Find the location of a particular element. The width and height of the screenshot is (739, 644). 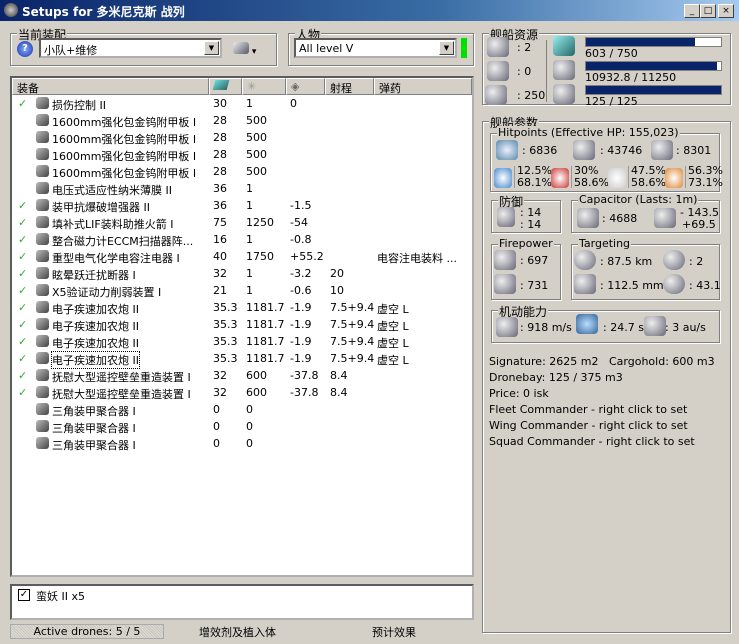

column-header-name: 装备 is located at coordinates (110, 86).